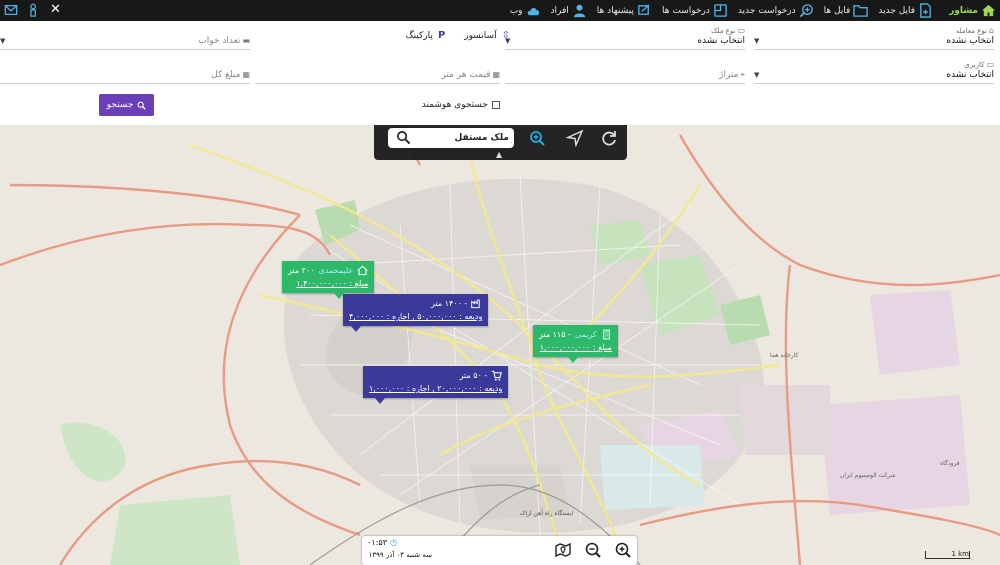  Describe the element at coordinates (874, 71) in the screenshot. I see `usage-select: ▭کاربری انتخاب نشده ▼` at that location.